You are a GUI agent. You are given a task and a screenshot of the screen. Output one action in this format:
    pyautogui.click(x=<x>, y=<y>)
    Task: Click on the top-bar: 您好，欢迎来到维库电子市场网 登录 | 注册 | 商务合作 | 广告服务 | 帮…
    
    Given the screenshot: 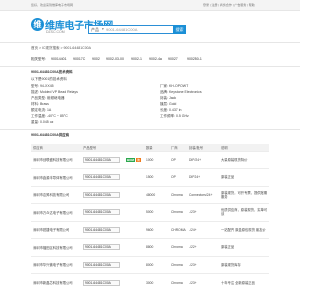 What is the action you would take?
    pyautogui.click(x=150, y=5)
    